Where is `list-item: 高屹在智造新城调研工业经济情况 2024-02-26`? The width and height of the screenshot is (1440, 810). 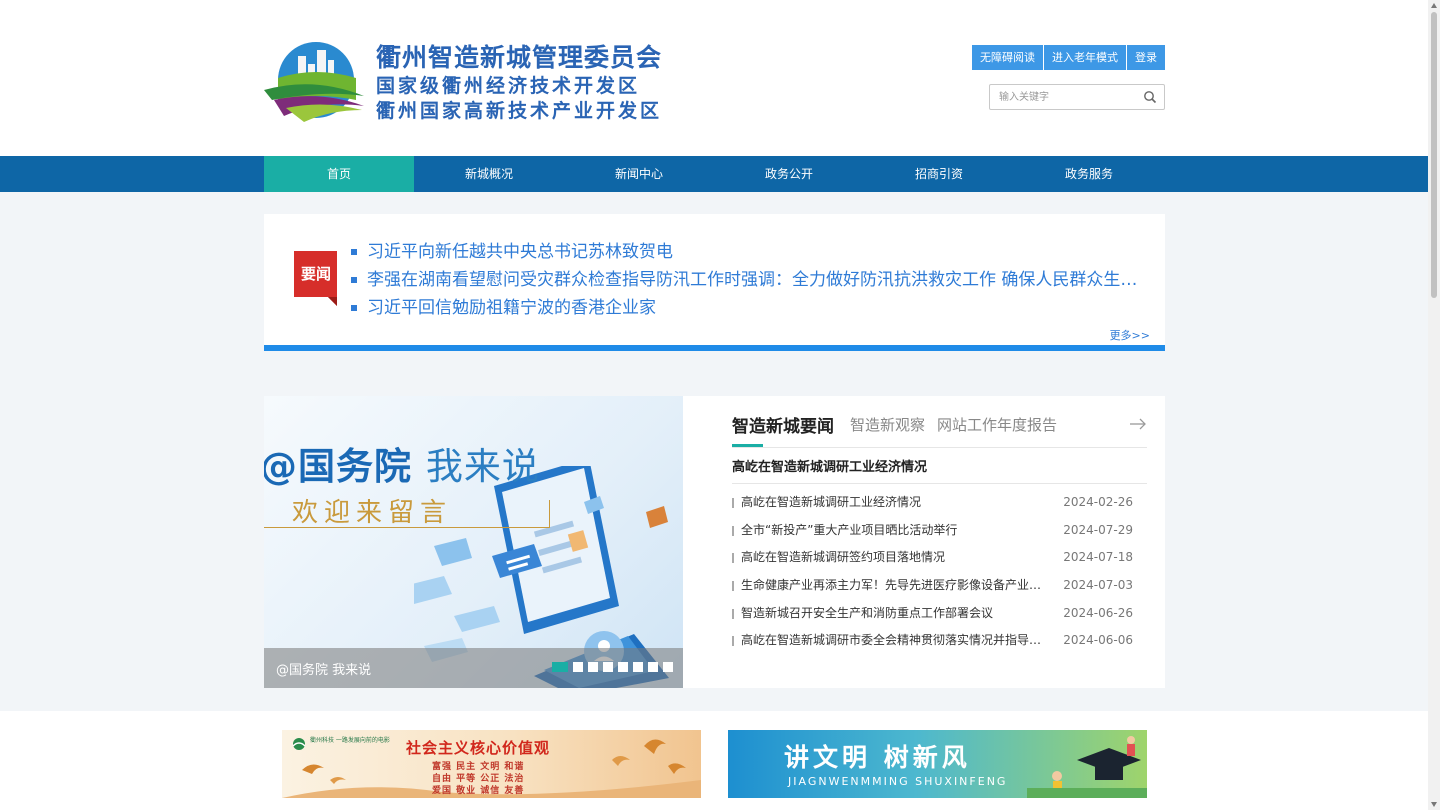 list-item: 高屹在智造新城调研工业经济情况 2024-02-26 is located at coordinates (939, 507).